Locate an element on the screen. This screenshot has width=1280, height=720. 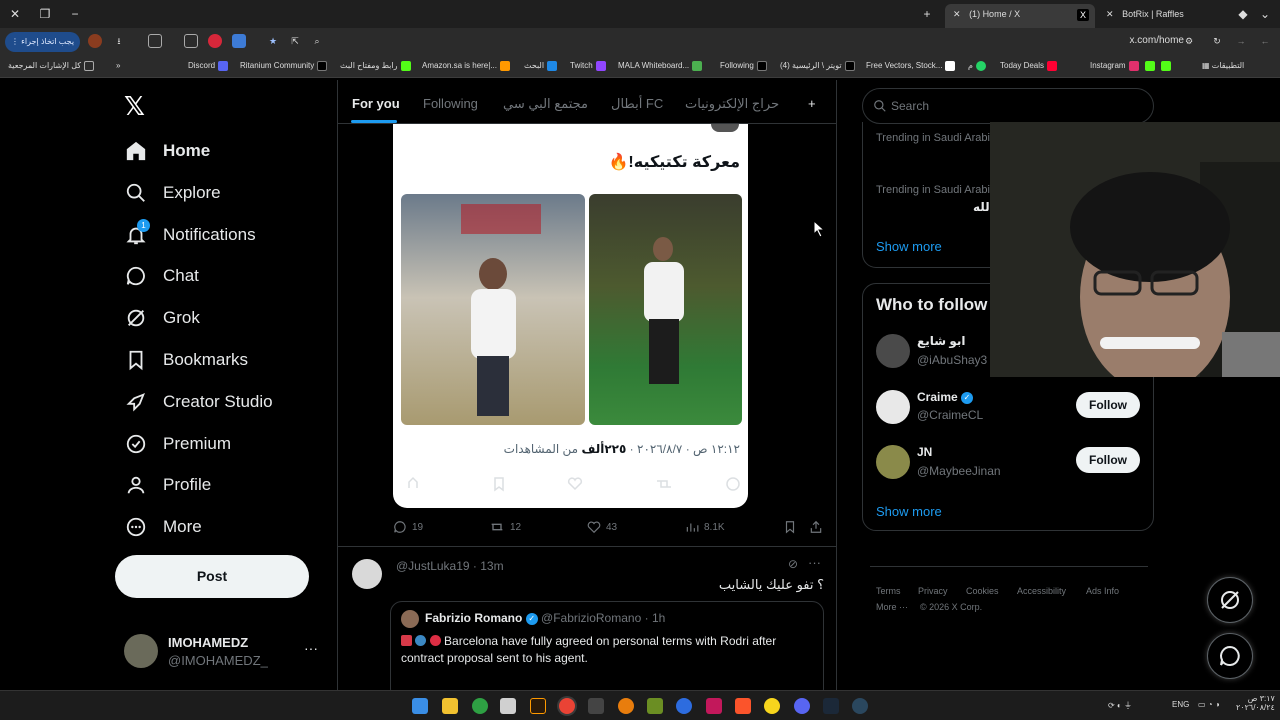
tab-search-icon: ⌄ is located at coordinates (1265, 14).